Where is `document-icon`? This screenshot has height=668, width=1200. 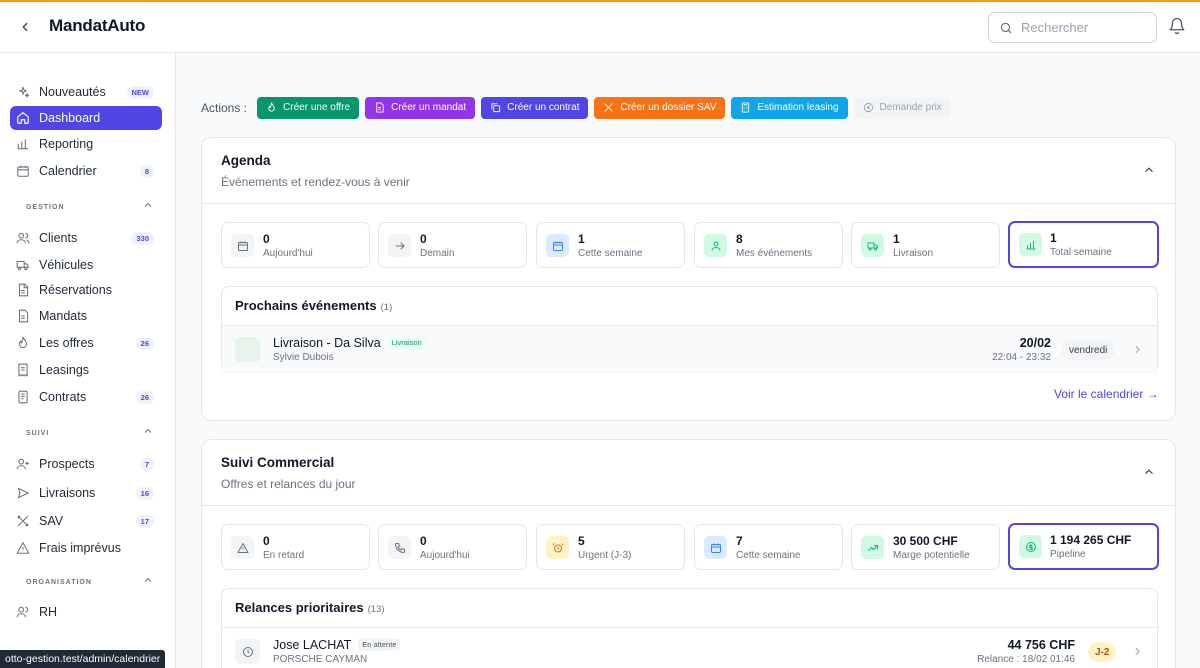
document-icon is located at coordinates (23, 397).